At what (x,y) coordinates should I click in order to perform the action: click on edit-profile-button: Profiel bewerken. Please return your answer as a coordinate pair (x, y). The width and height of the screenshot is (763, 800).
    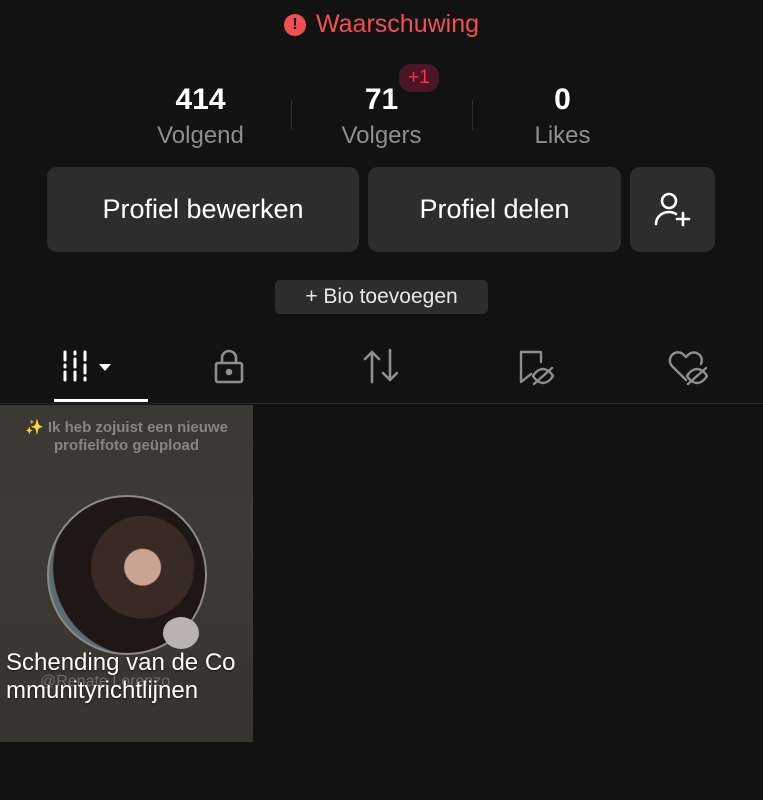
    Looking at the image, I should click on (203, 209).